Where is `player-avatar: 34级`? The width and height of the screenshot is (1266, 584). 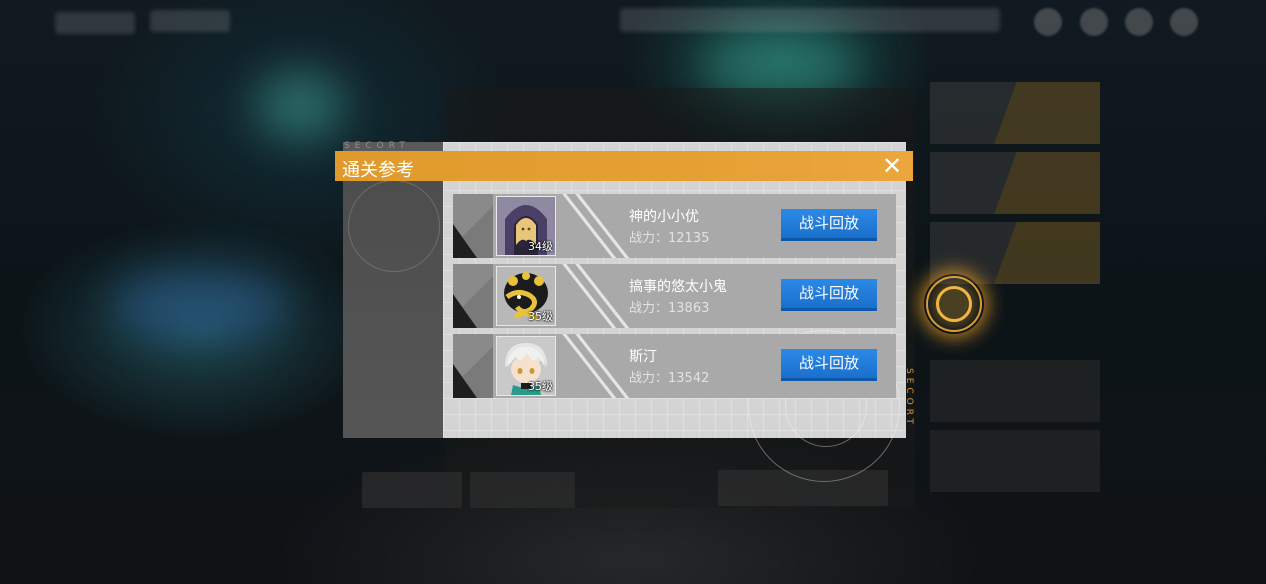
player-avatar: 34级 is located at coordinates (526, 226).